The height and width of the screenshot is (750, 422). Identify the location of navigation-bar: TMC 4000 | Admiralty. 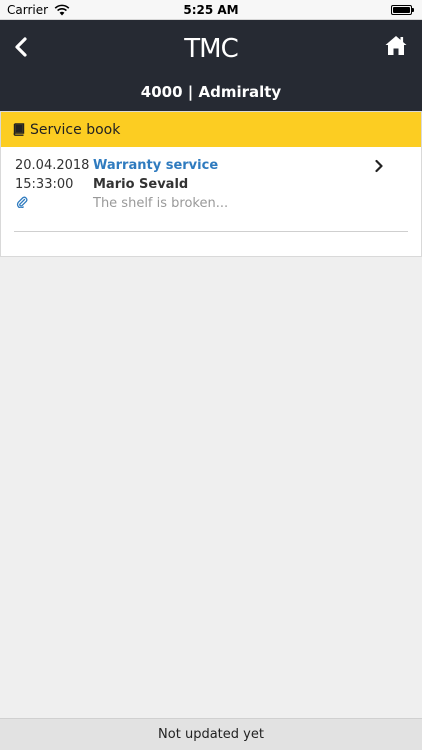
(211, 65).